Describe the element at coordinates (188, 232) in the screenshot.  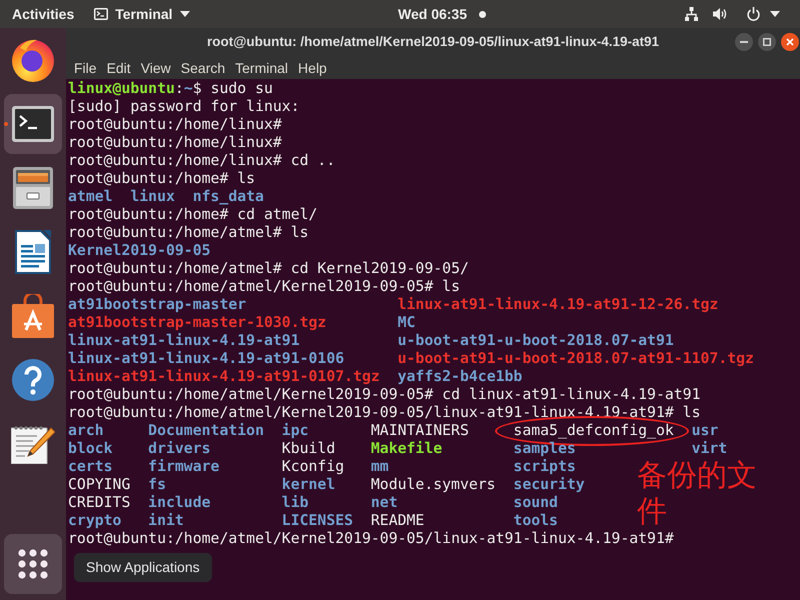
I see `terminal-line: root@ubuntu:/home/atmel# ls` at that location.